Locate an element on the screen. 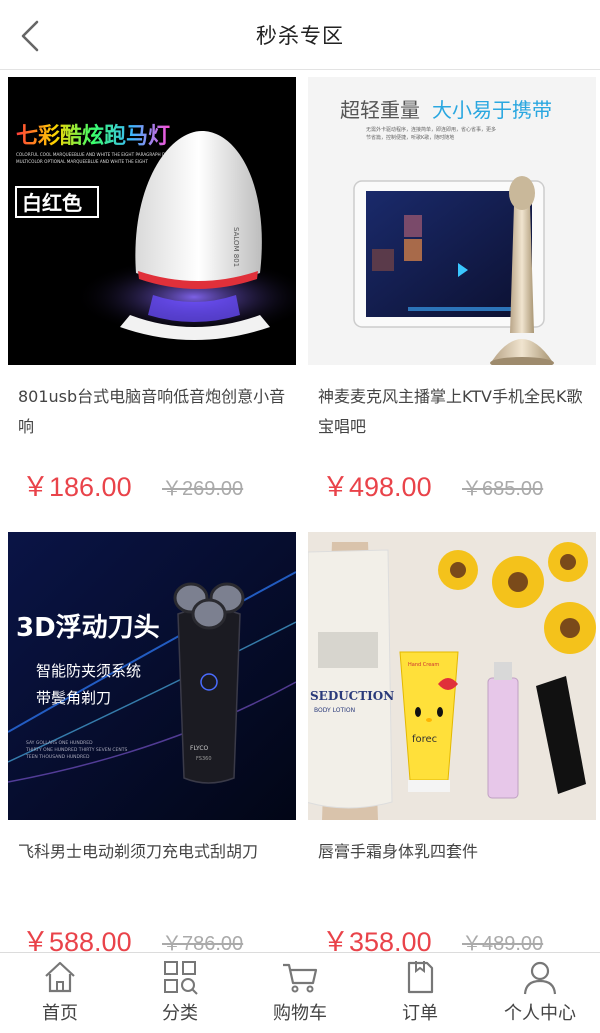 The height and width of the screenshot is (1033, 600). bottom-tab-bar: 首页 分类 购物车 订单 个人中心 is located at coordinates (300, 992).